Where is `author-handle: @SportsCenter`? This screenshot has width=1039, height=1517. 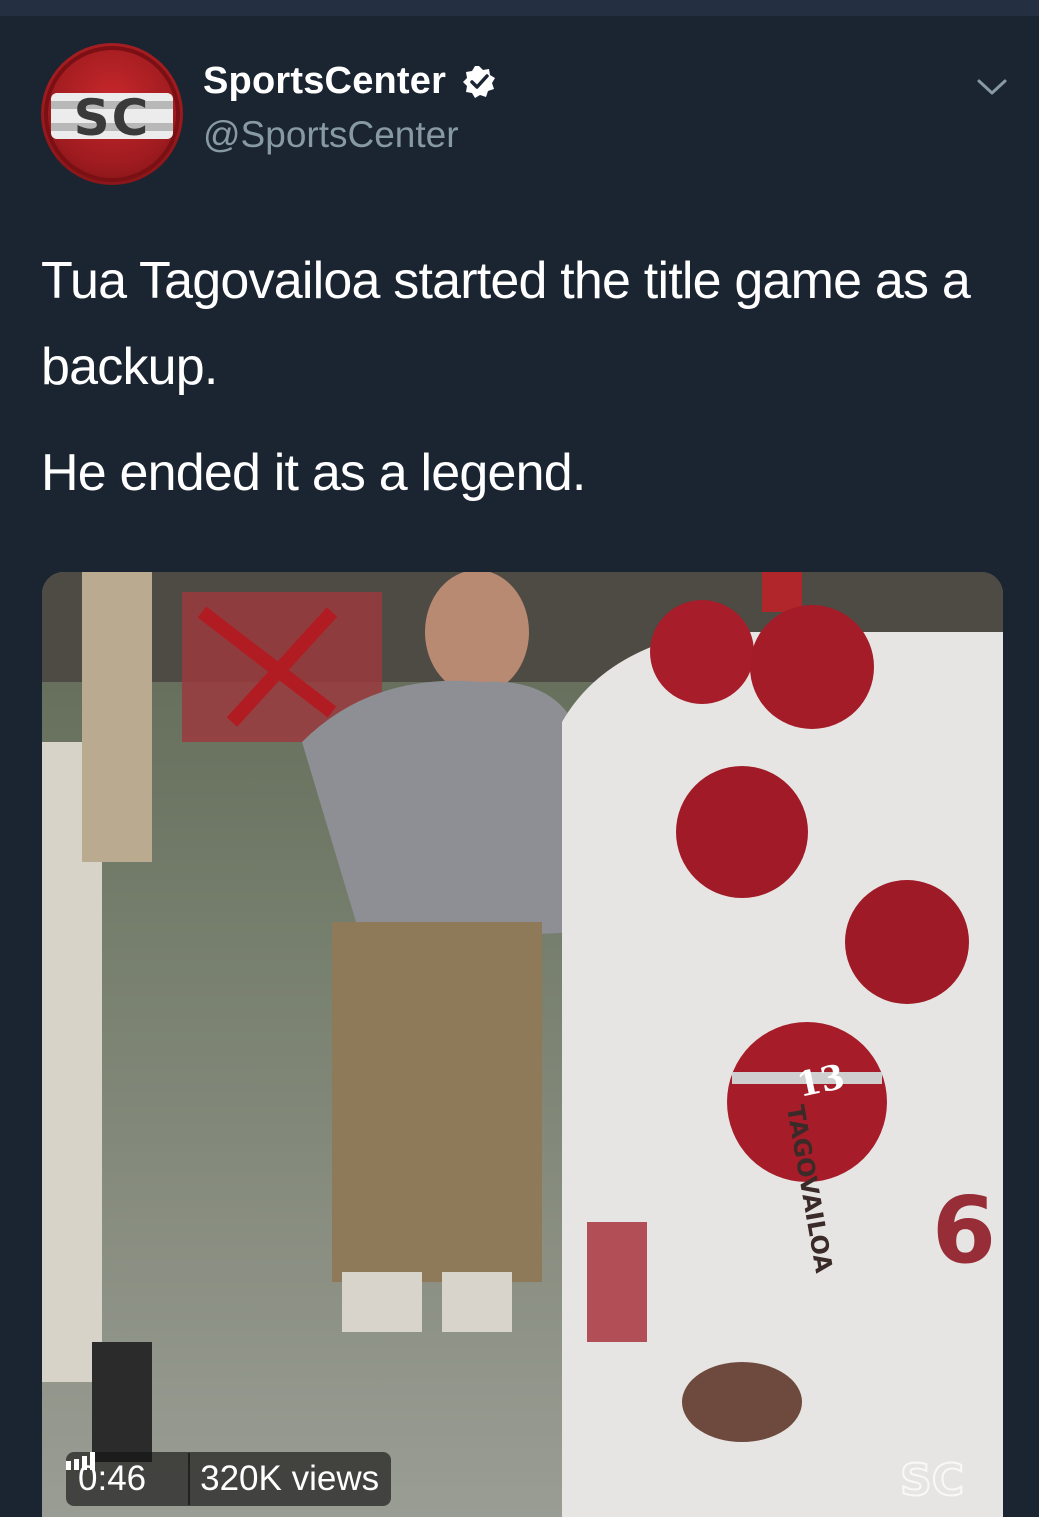 author-handle: @SportsCenter is located at coordinates (331, 135).